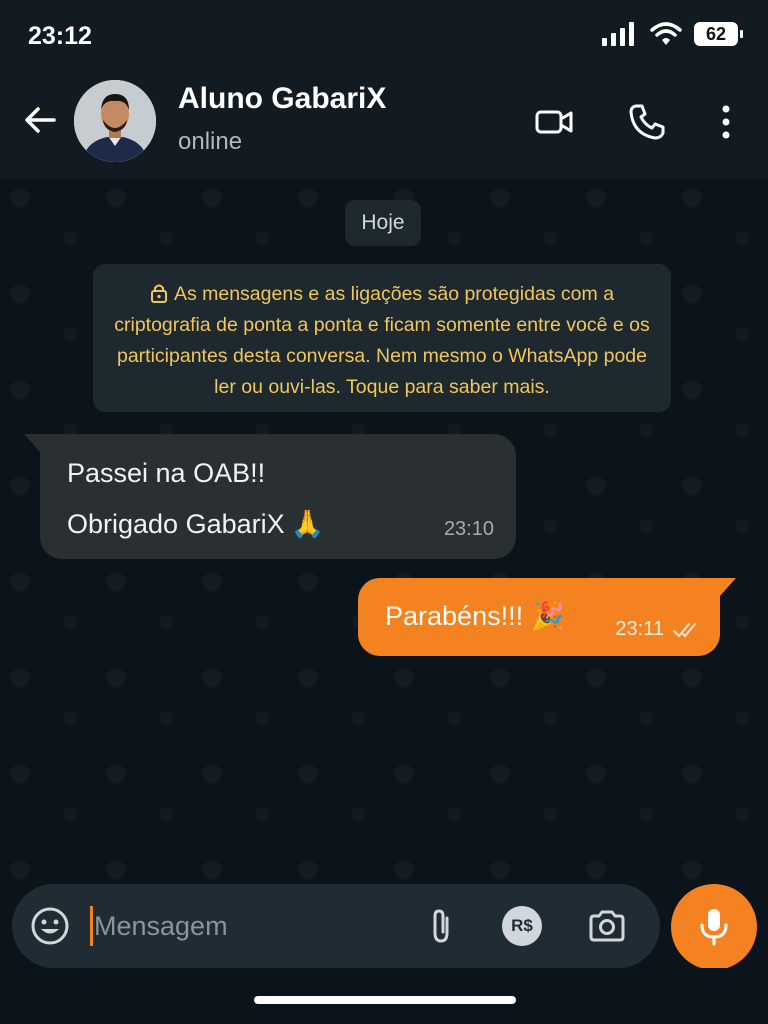 This screenshot has width=768, height=1024. I want to click on more-options-icon, so click(726, 122).